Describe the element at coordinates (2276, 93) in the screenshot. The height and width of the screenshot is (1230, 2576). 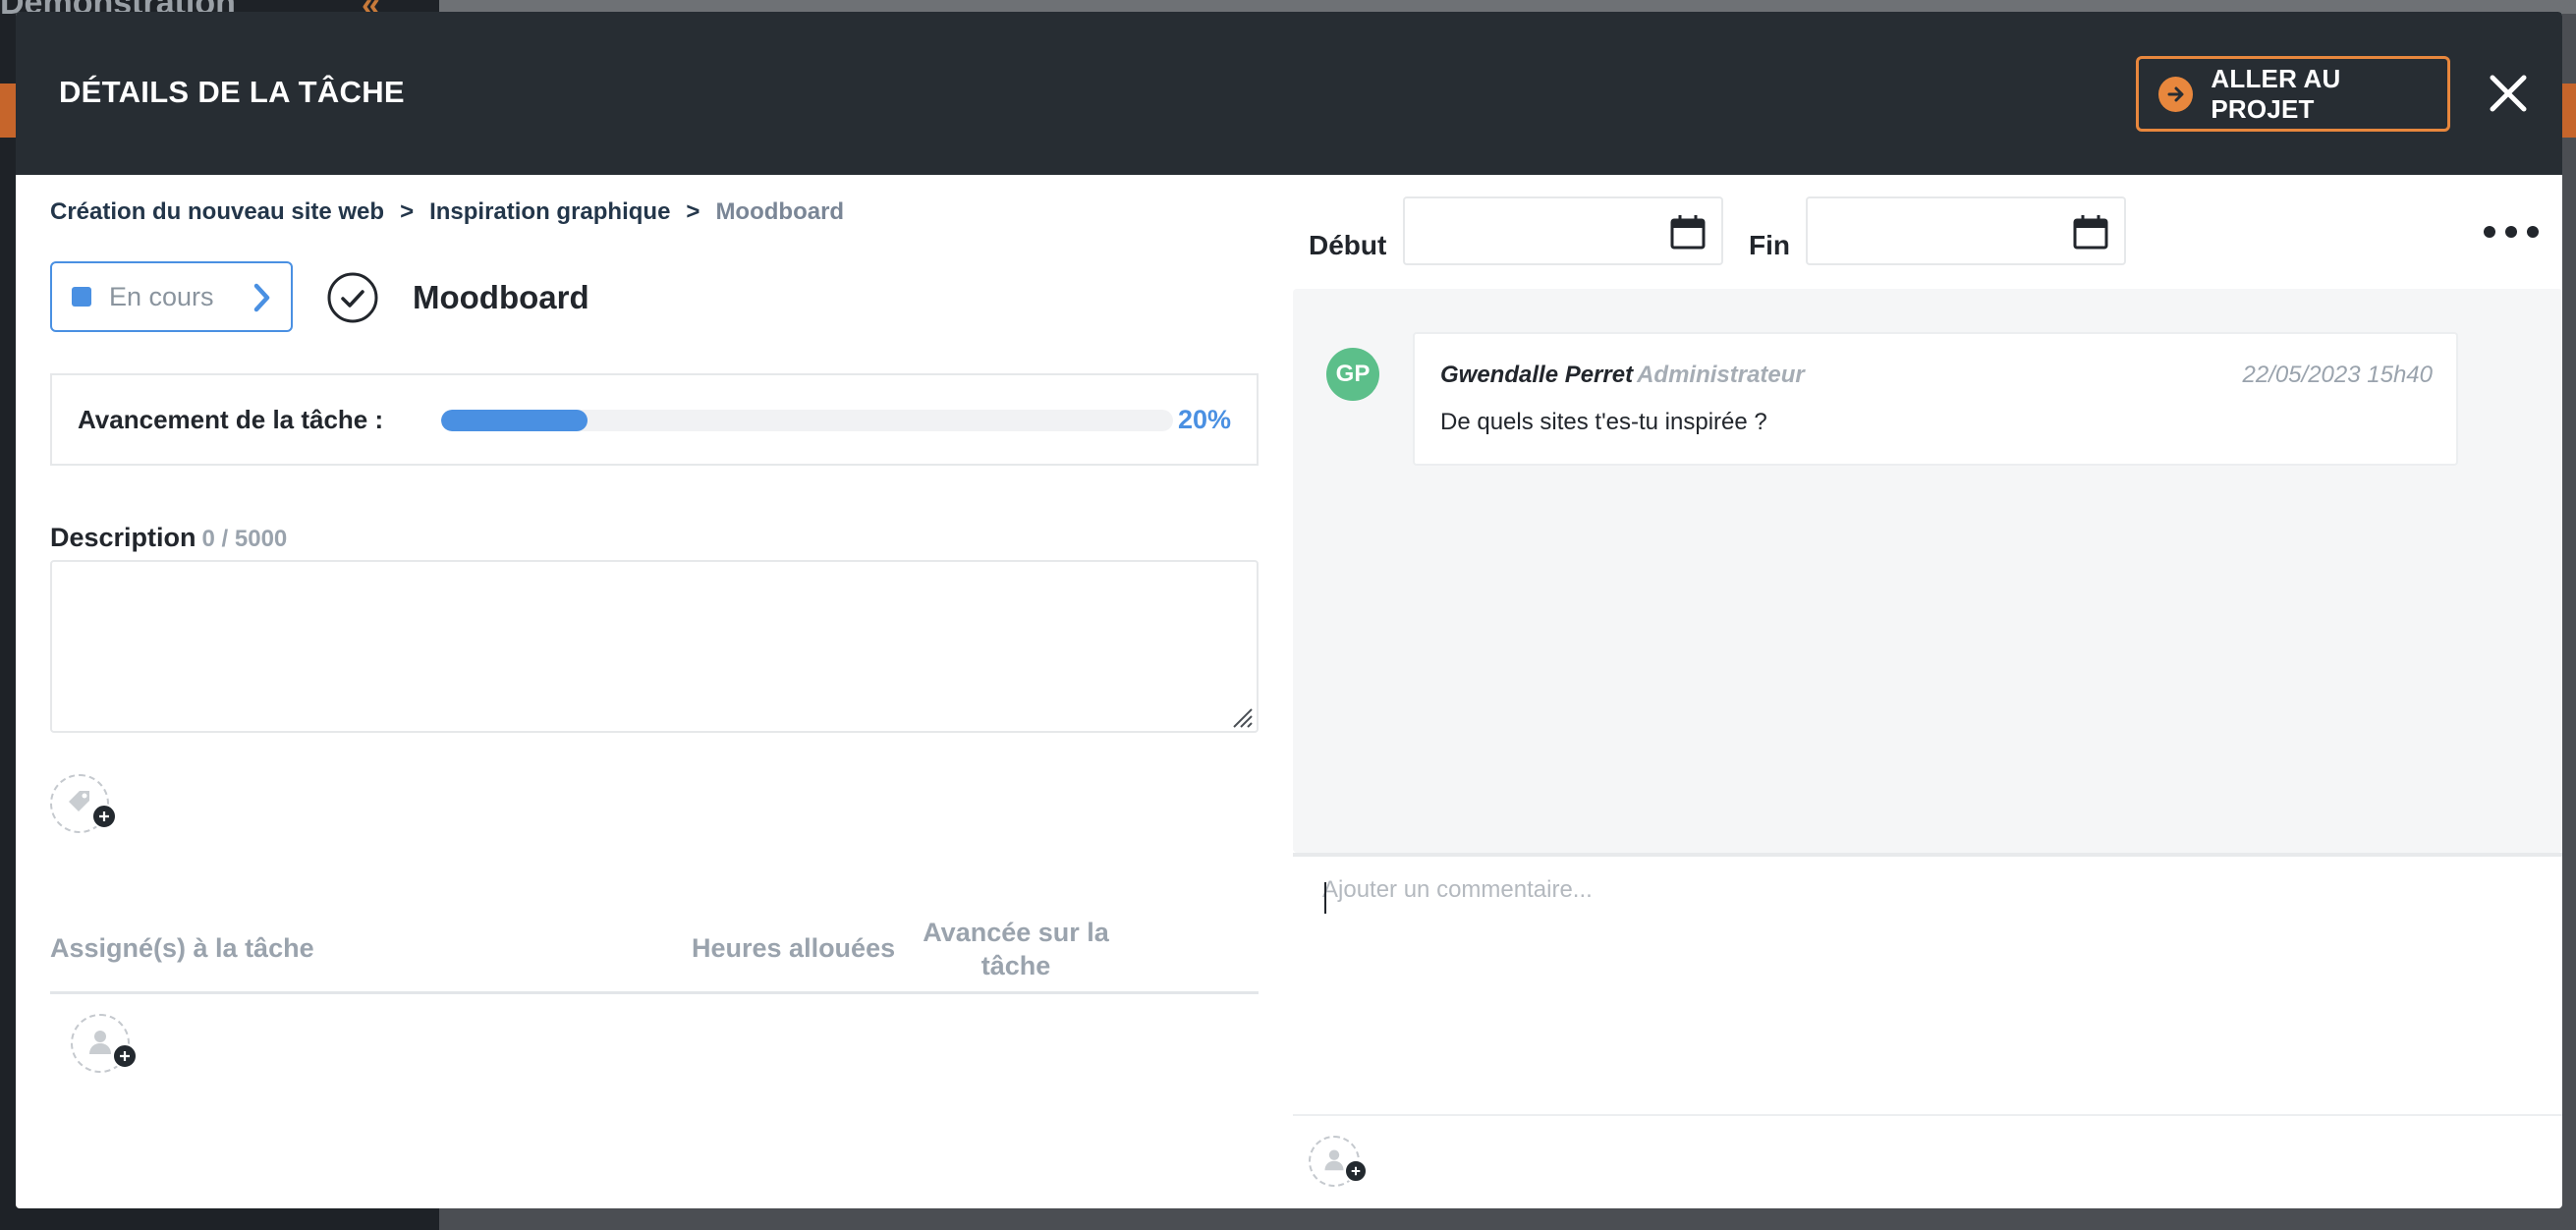
I see `go-to-project-label: ALLER AU PROJET` at that location.